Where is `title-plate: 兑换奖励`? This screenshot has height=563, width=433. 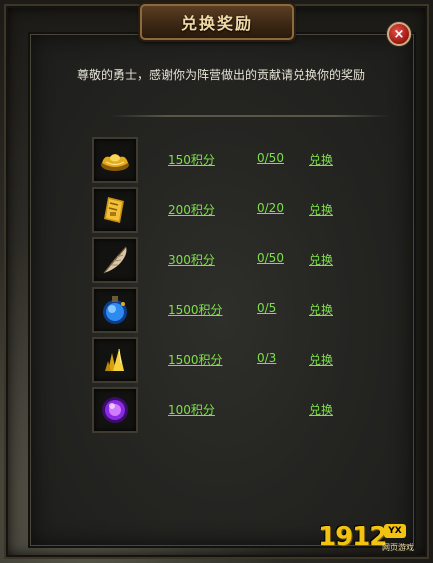
title-plate: 兑换奖励 is located at coordinates (217, 22).